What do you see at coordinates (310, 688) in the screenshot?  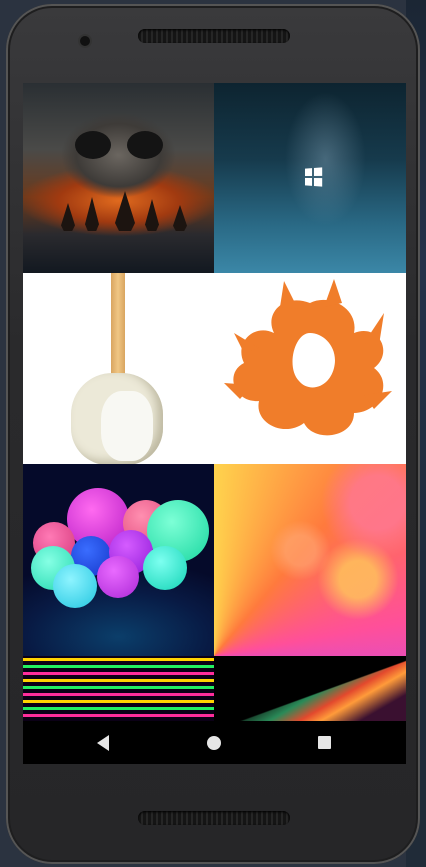 I see `wallpaper-tile-dark-streaks` at bounding box center [310, 688].